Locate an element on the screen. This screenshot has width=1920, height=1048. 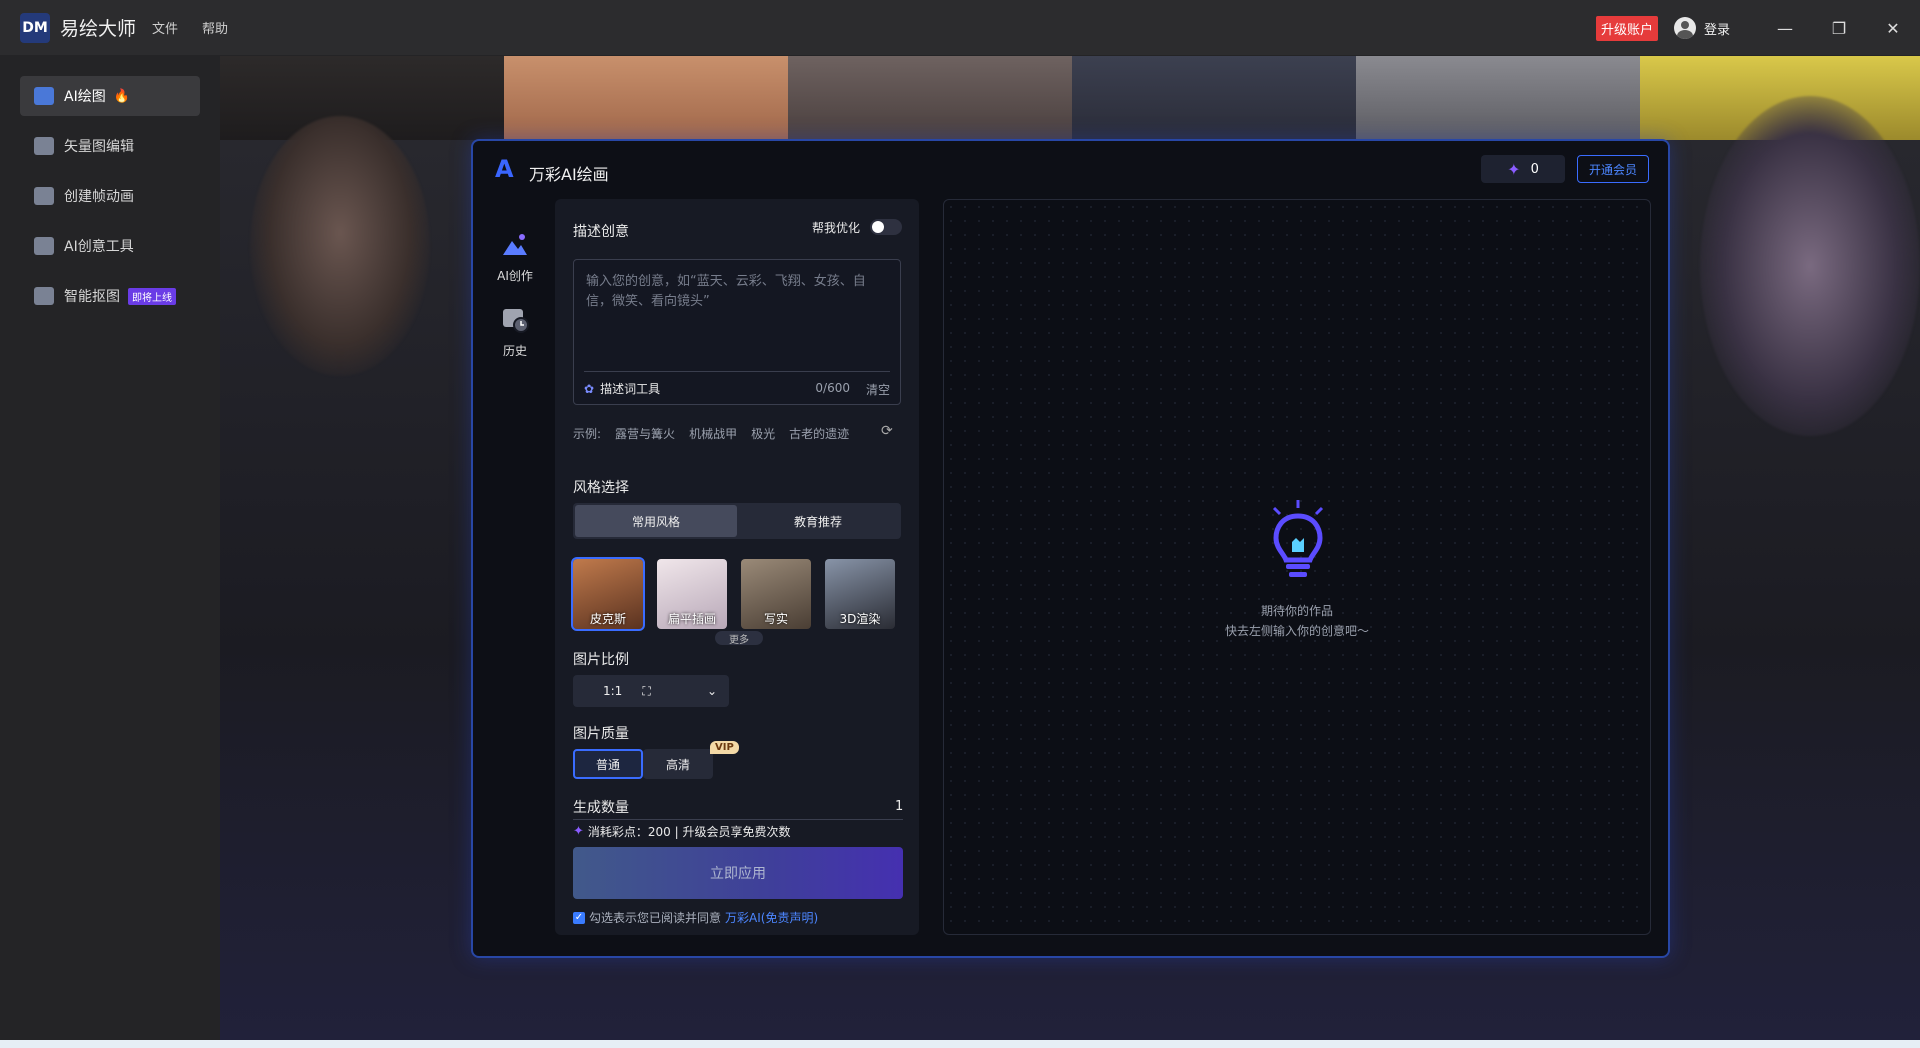
apply-button: 立即应用 is located at coordinates (738, 873).